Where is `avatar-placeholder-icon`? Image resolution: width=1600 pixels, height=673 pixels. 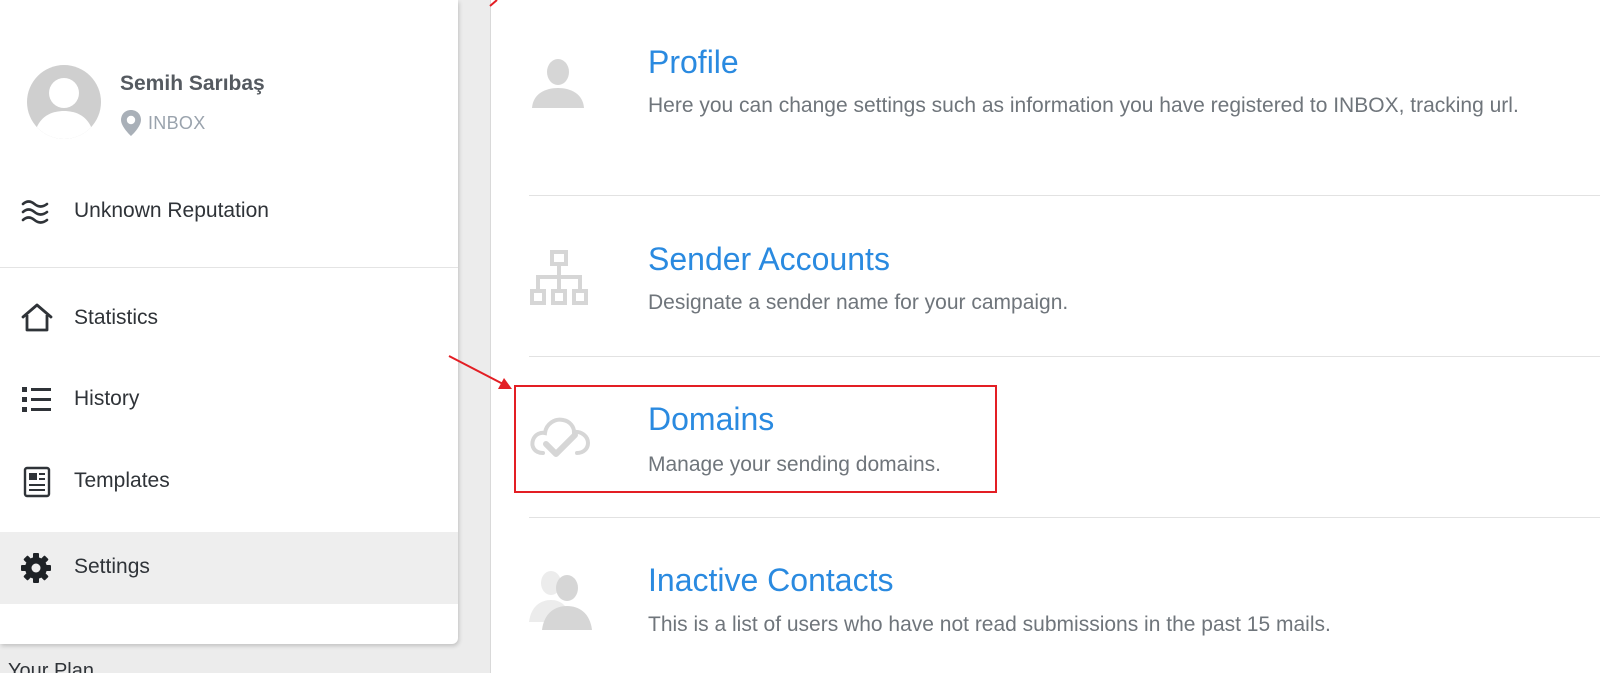
avatar-placeholder-icon is located at coordinates (64, 108).